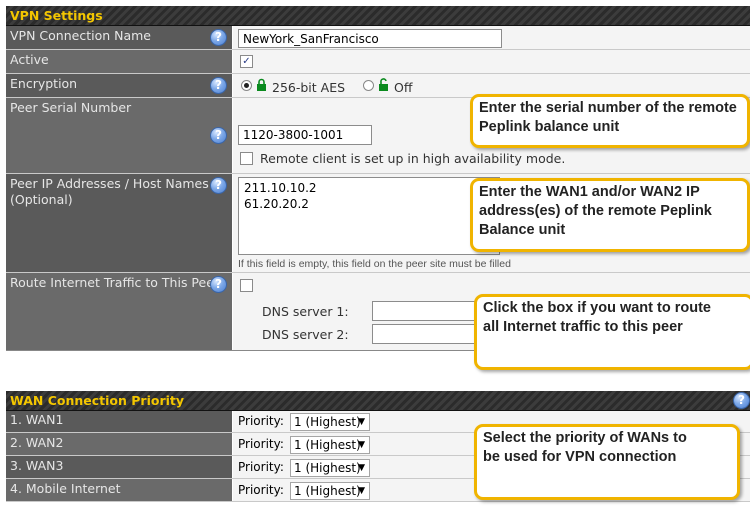 This screenshot has width=750, height=527. What do you see at coordinates (427, 311) in the screenshot?
I see `dns-server-1-input` at bounding box center [427, 311].